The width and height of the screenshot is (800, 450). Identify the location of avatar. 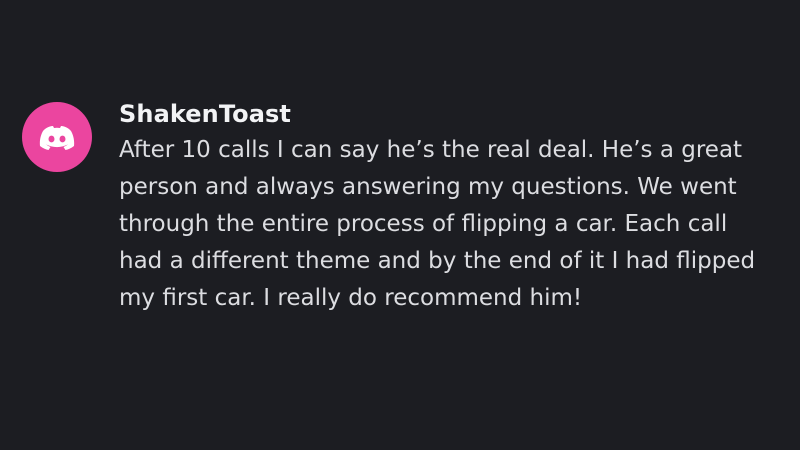
(57, 137).